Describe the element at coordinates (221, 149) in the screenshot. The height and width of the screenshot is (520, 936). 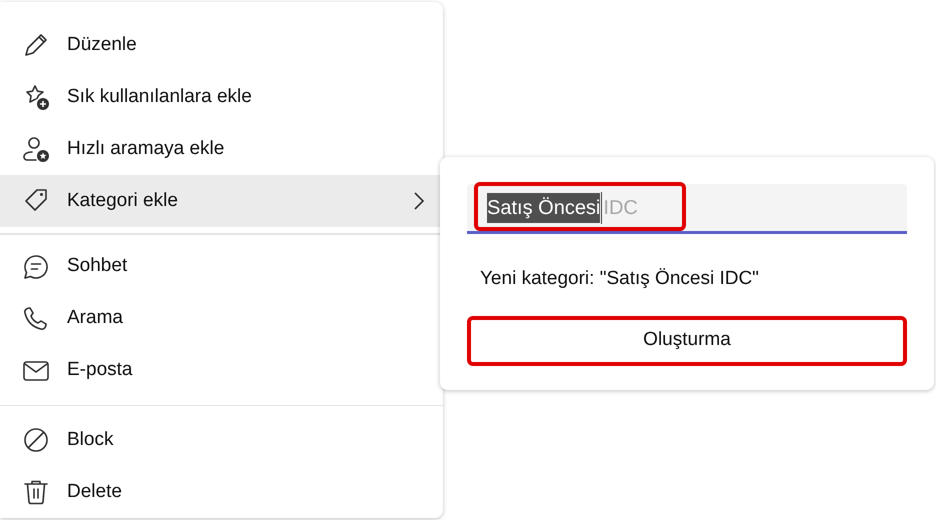
I see `menu-item: Hızlı aramaya ekle` at that location.